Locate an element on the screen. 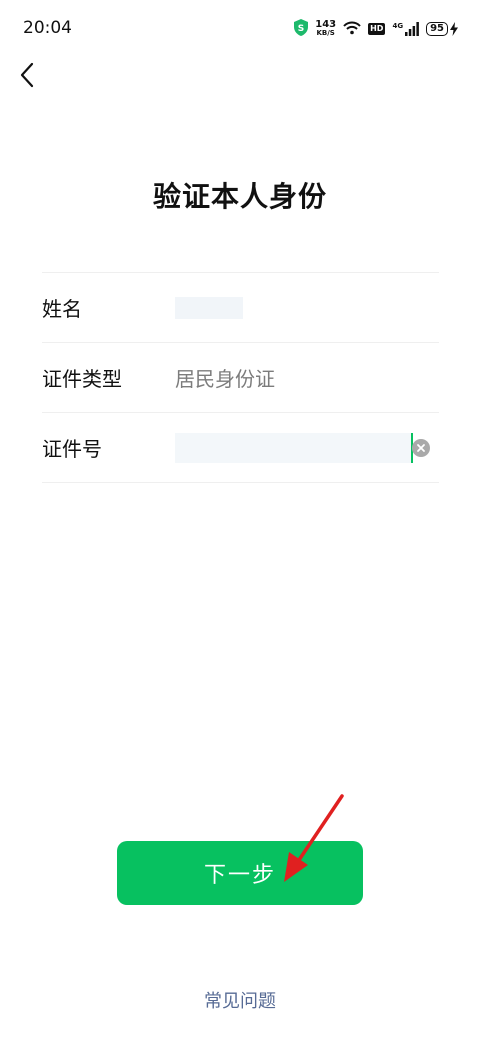 This screenshot has width=480, height=1040. id-number-field is located at coordinates (294, 447).